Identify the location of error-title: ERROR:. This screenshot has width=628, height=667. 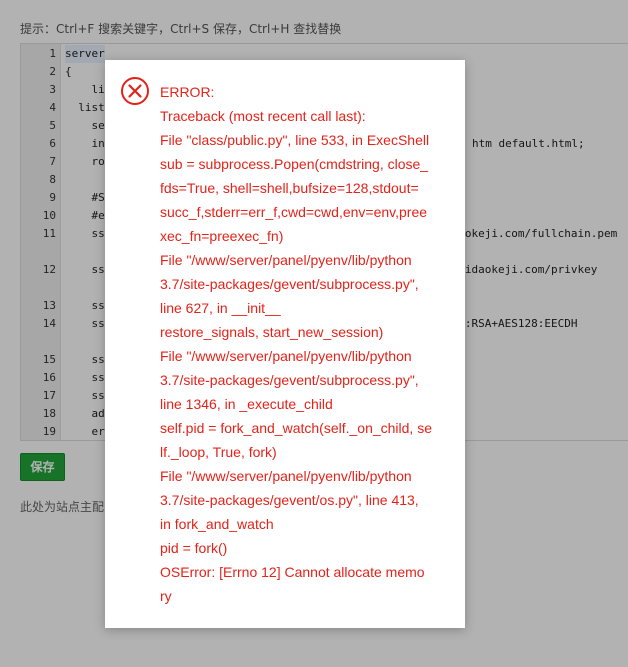
(187, 92).